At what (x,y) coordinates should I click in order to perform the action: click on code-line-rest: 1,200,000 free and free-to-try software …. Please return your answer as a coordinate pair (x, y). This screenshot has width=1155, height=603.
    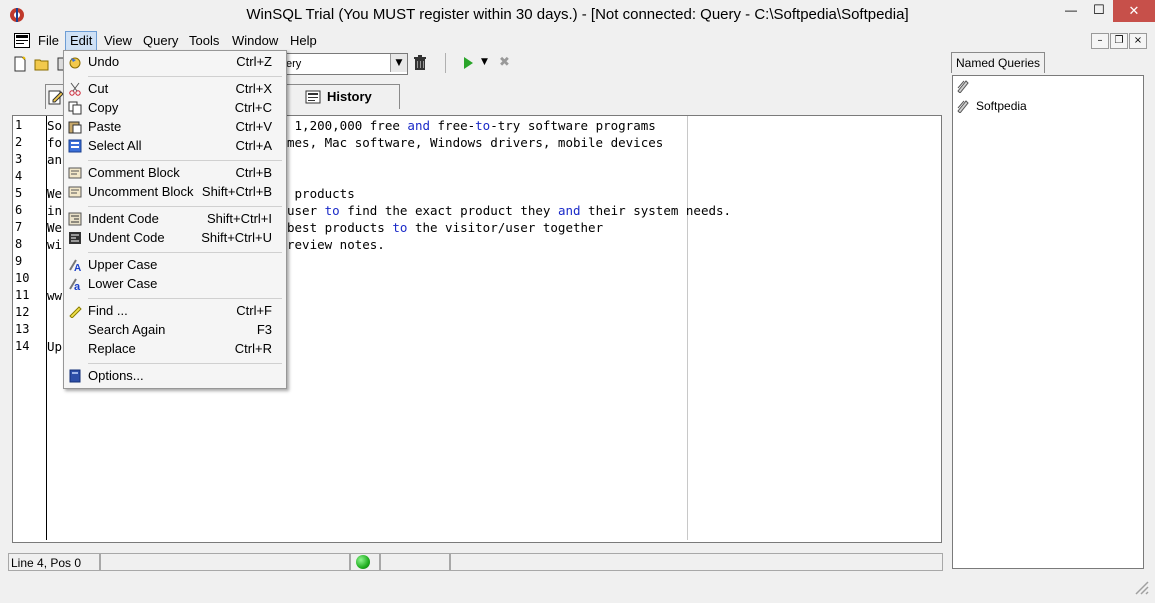
    Looking at the image, I should click on (471, 125).